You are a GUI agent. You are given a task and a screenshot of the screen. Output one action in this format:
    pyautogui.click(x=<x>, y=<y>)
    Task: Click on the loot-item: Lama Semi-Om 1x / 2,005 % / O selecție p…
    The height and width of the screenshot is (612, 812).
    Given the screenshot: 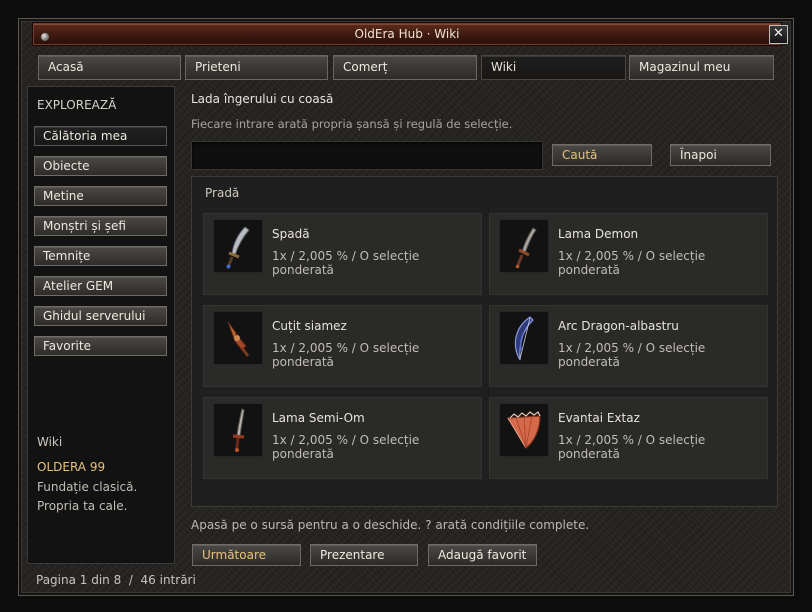 What is the action you would take?
    pyautogui.click(x=342, y=438)
    